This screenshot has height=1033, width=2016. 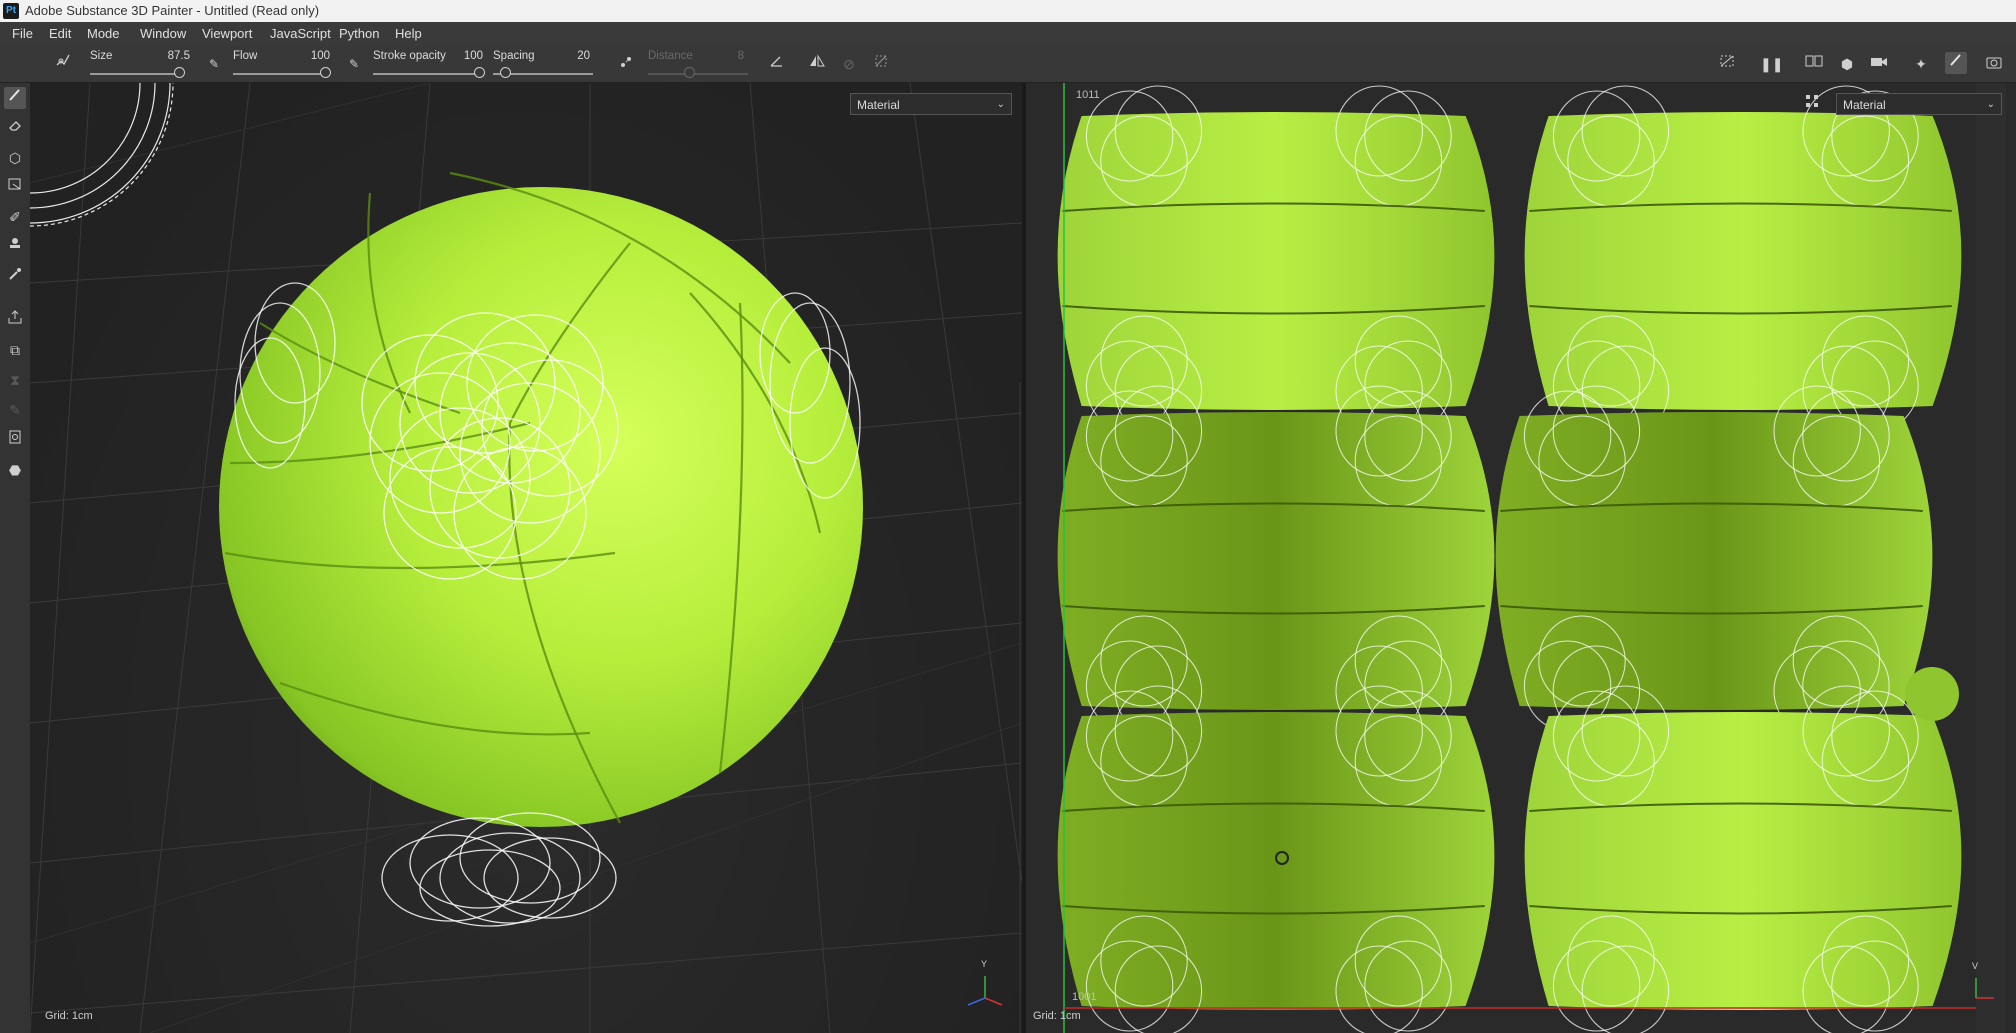 What do you see at coordinates (1919, 104) in the screenshot?
I see `channel-select-2d: Material ⌄` at bounding box center [1919, 104].